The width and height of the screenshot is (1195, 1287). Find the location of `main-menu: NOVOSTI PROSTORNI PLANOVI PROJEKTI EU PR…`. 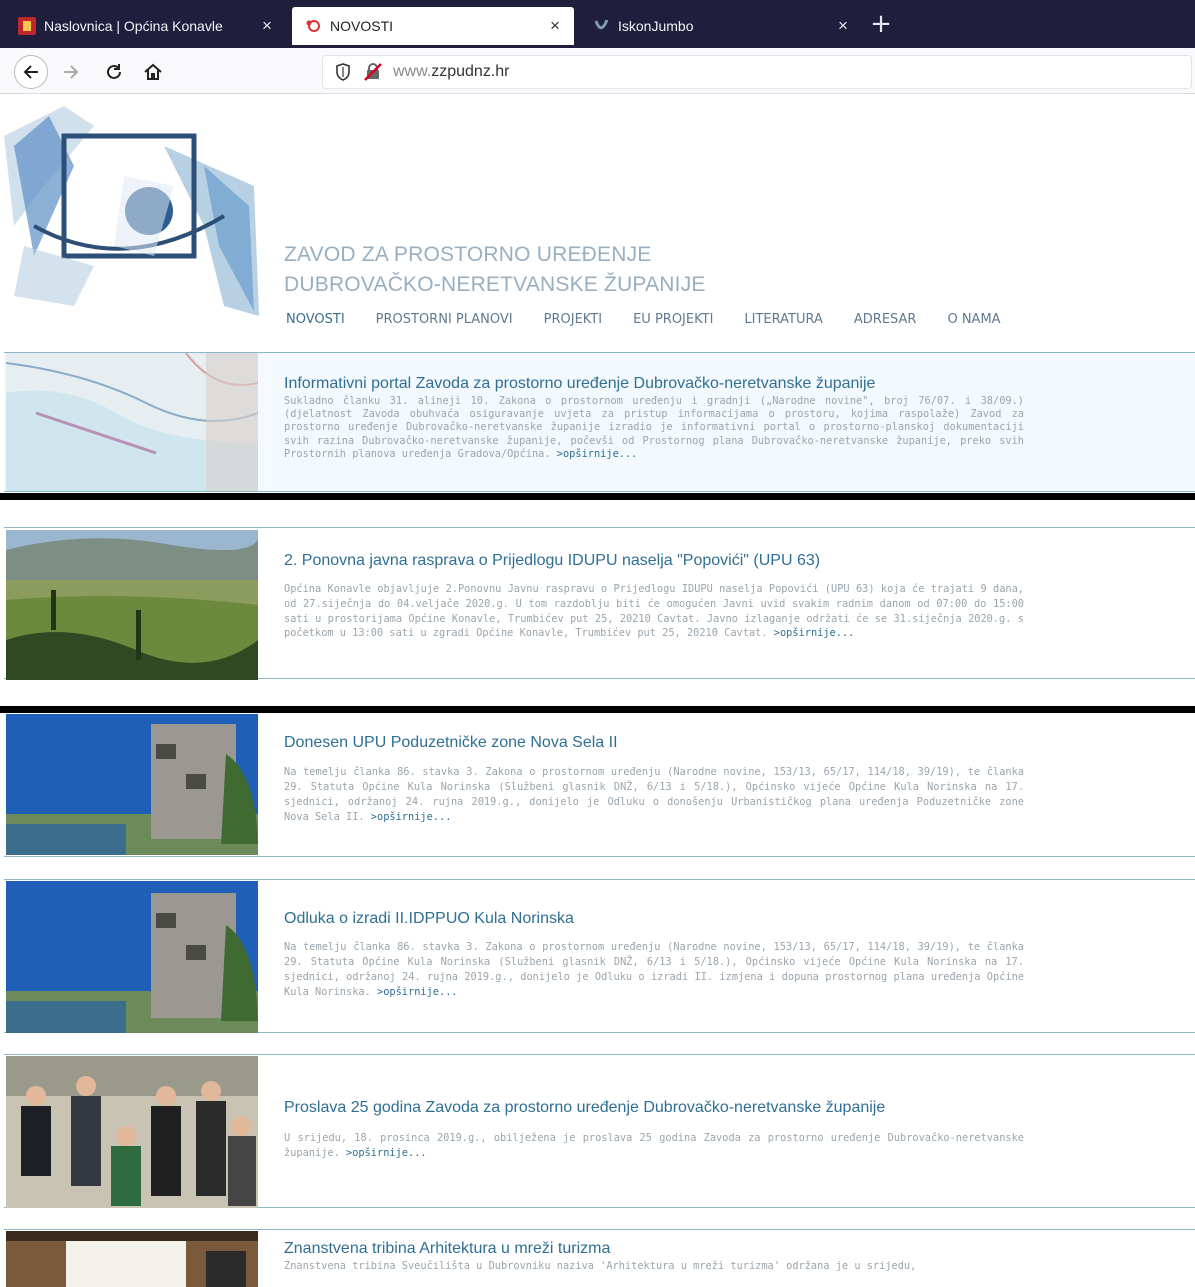

main-menu: NOVOSTI PROSTORNI PLANOVI PROJEKTI EU PR… is located at coordinates (659, 319).